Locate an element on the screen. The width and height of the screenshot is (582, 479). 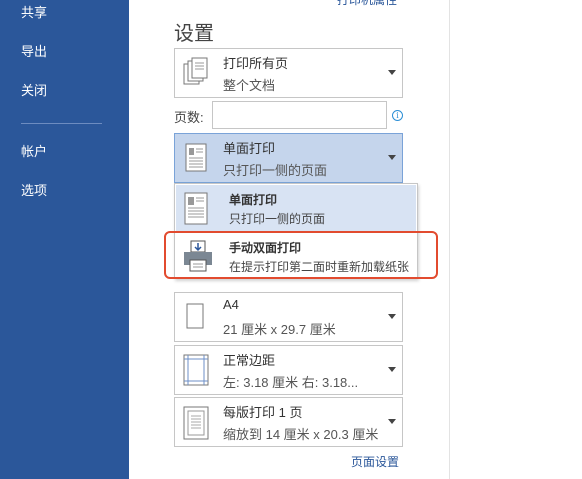
pages-per-sheet-dropdown: 每版打印 1 页 缩放到 14 厘米 x 20.3 厘米 is located at coordinates (288, 422).